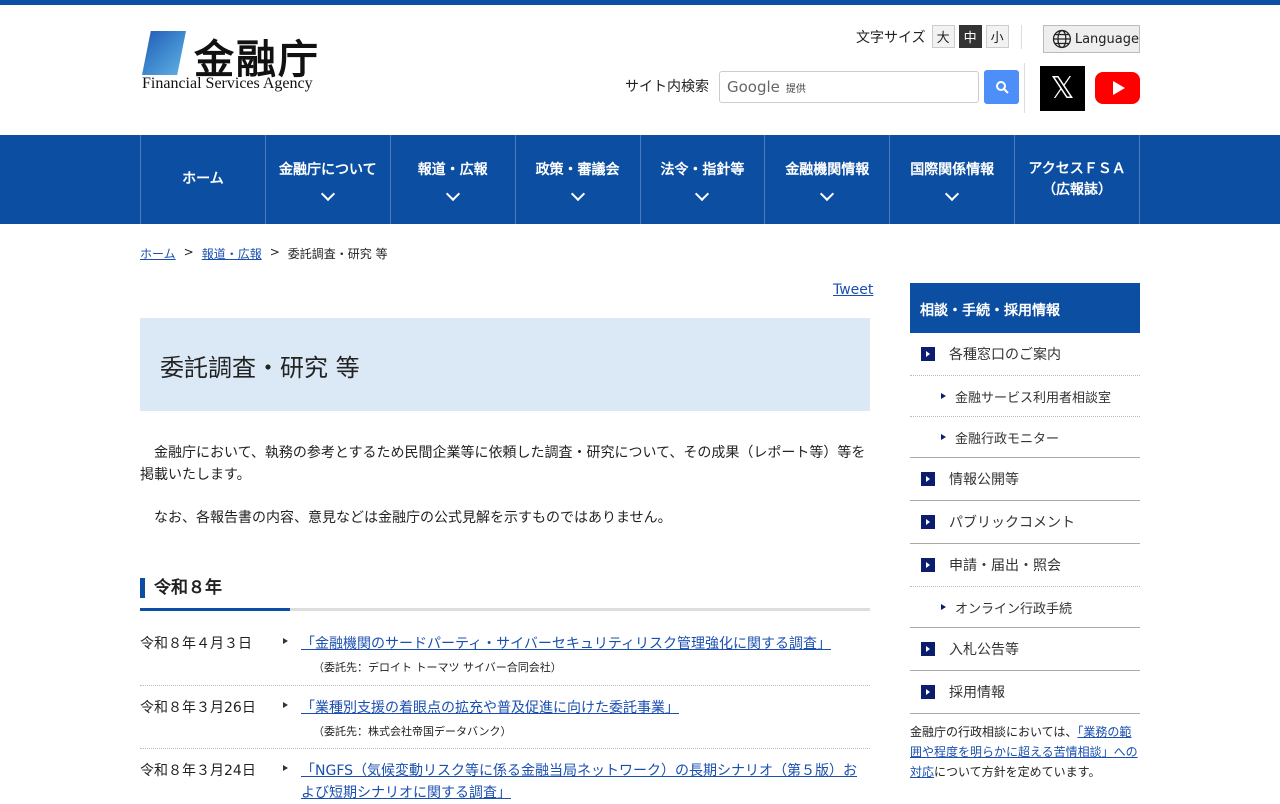  I want to click on search-input: Google 提供, so click(849, 87).